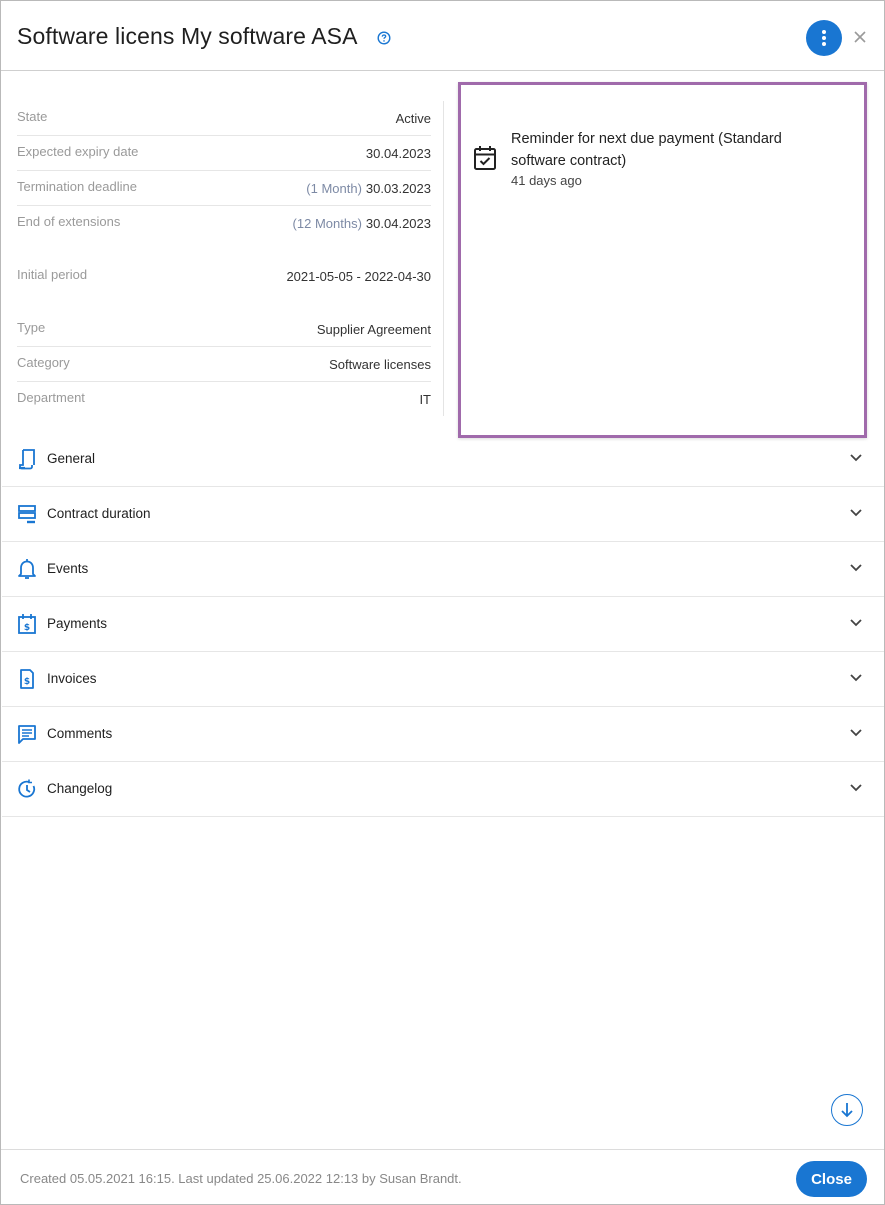  What do you see at coordinates (831, 1179) in the screenshot?
I see `close-button: Close` at bounding box center [831, 1179].